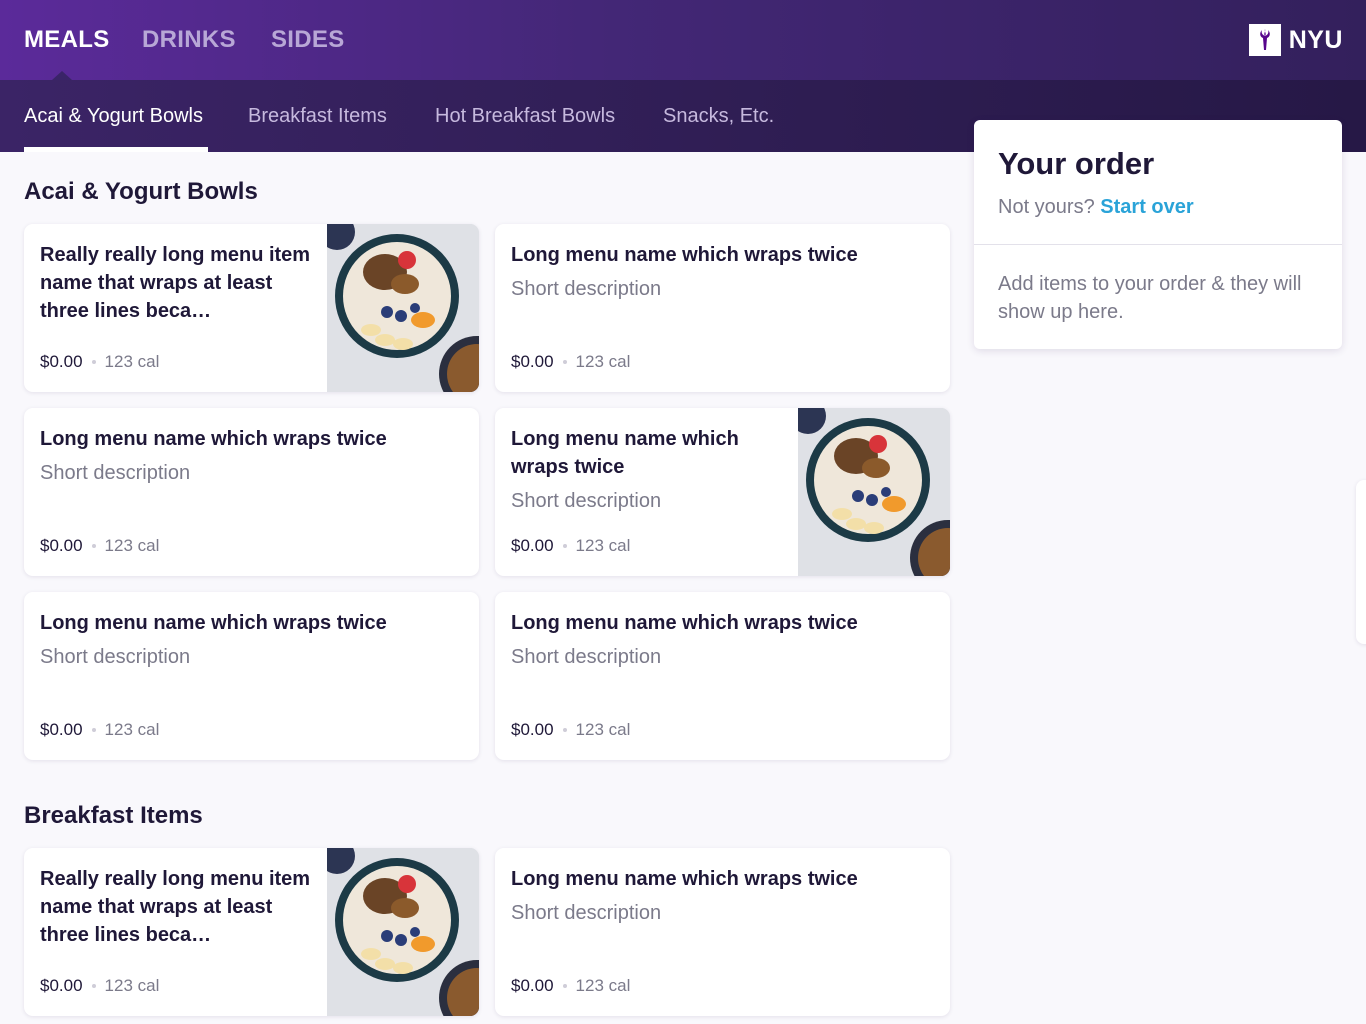 The width and height of the screenshot is (1366, 1024). I want to click on subtab-hot-breakfast-bowls: Hot Breakfast Bowls, so click(525, 116).